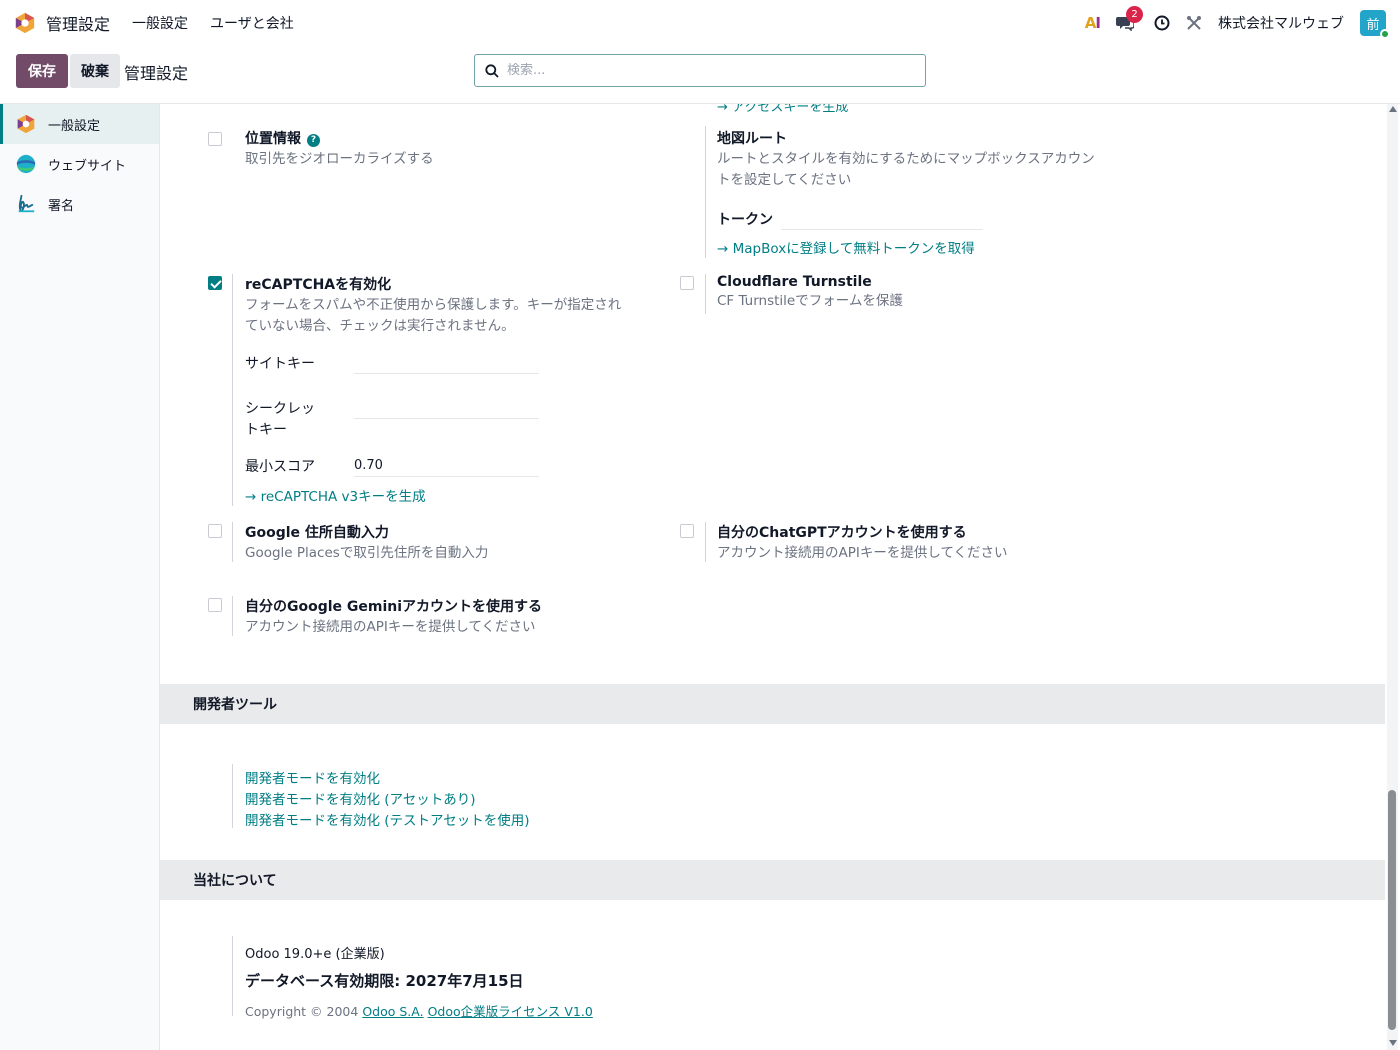 Image resolution: width=1400 pixels, height=1050 pixels. I want to click on sidebar-item-website: ウェブサイト, so click(79, 164).